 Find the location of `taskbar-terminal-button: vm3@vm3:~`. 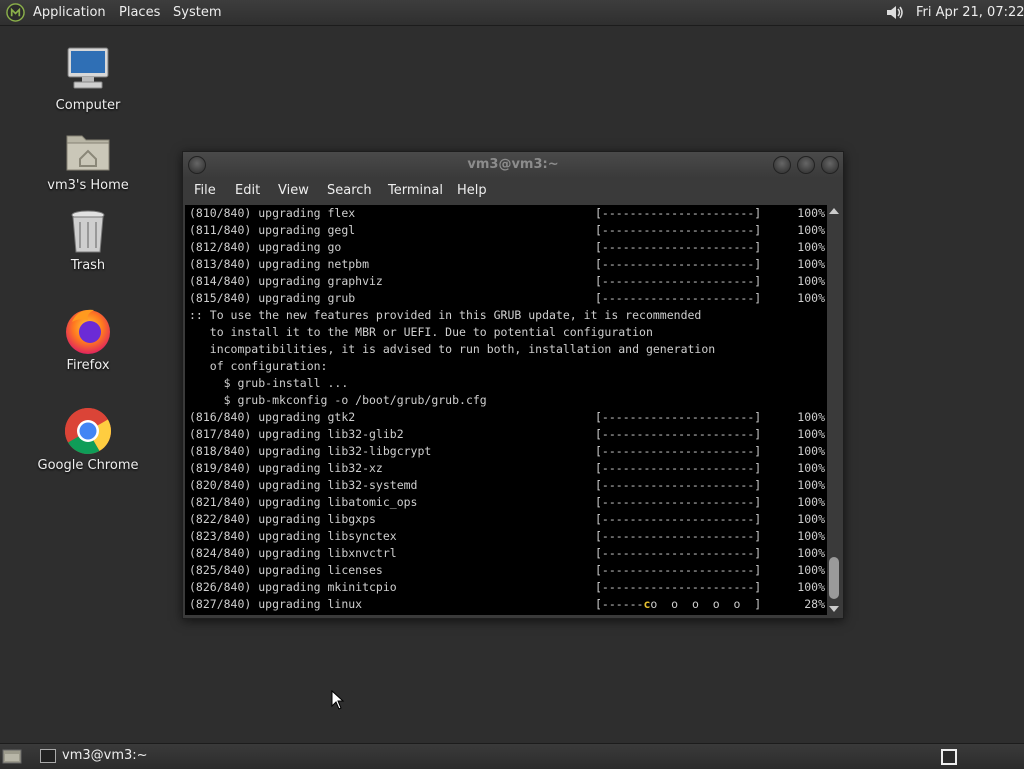

taskbar-terminal-button: vm3@vm3:~ is located at coordinates (111, 756).